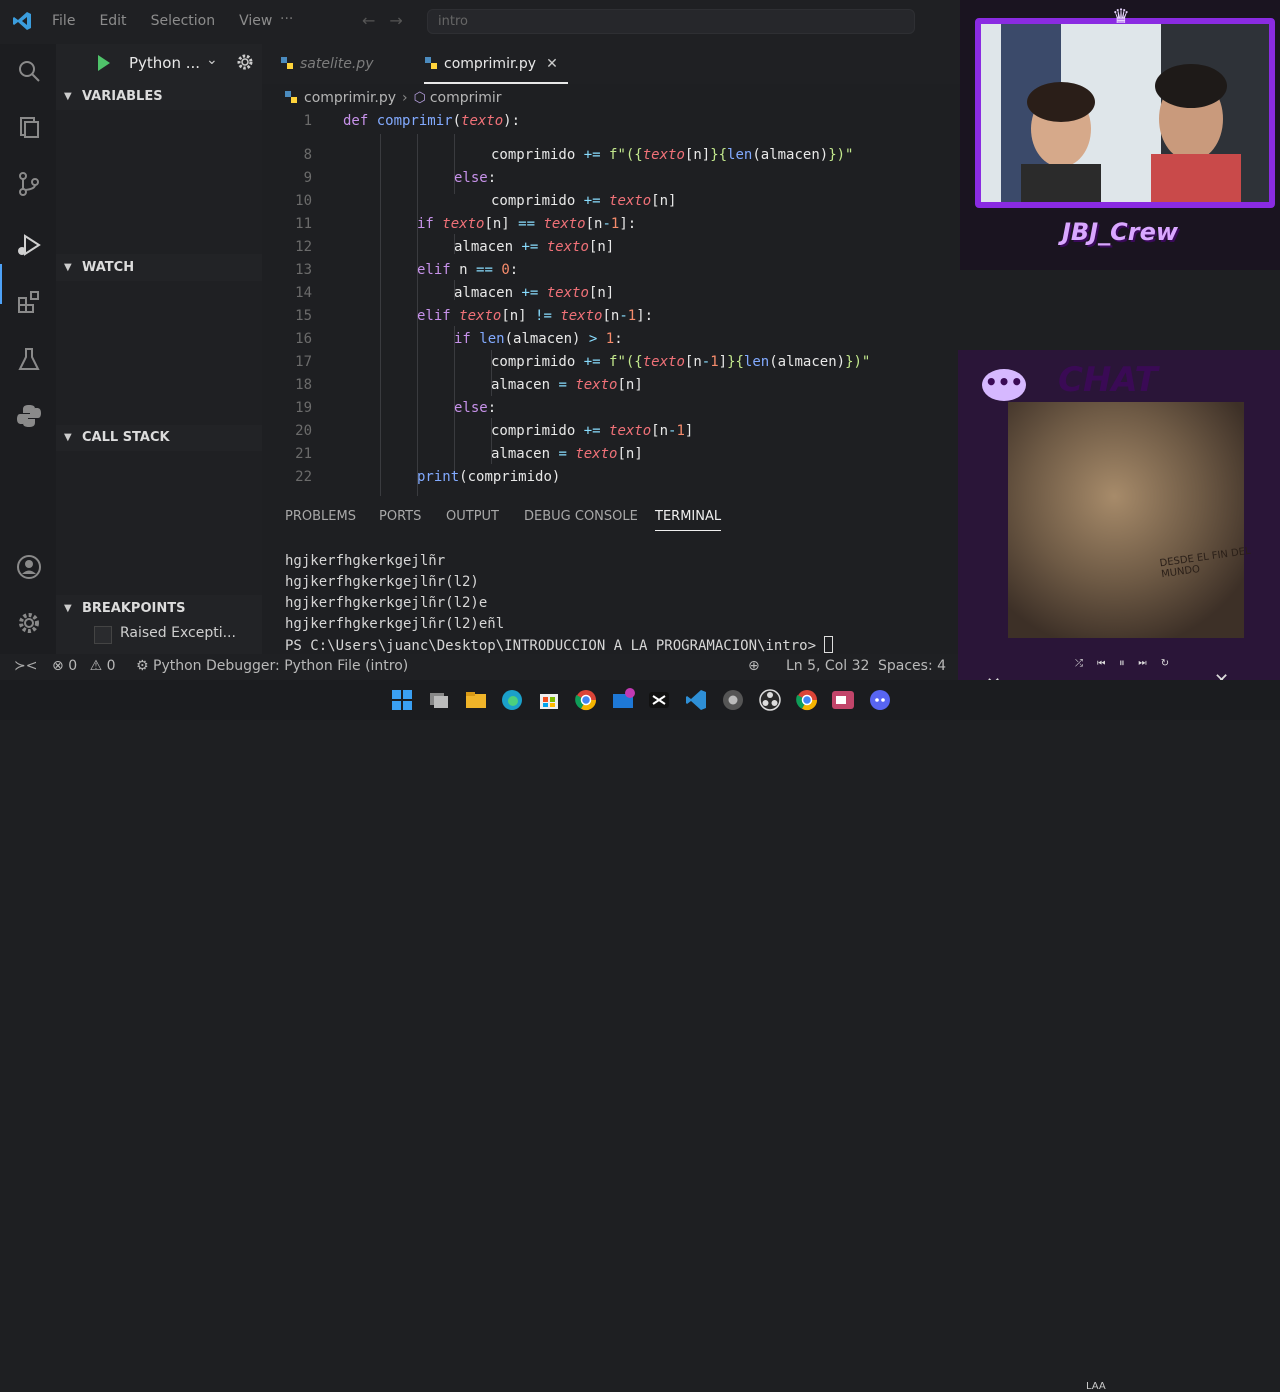 The height and width of the screenshot is (1392, 1280). Describe the element at coordinates (1108, 663) in the screenshot. I see `previous-icon: ⏮` at that location.